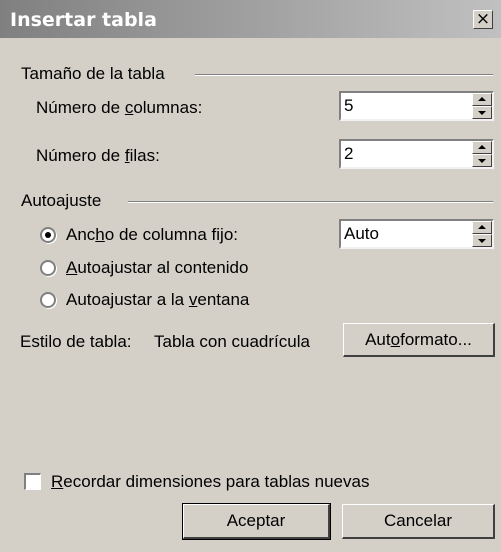 This screenshot has width=501, height=552. I want to click on columns-label: Número de columnas:, so click(119, 107).